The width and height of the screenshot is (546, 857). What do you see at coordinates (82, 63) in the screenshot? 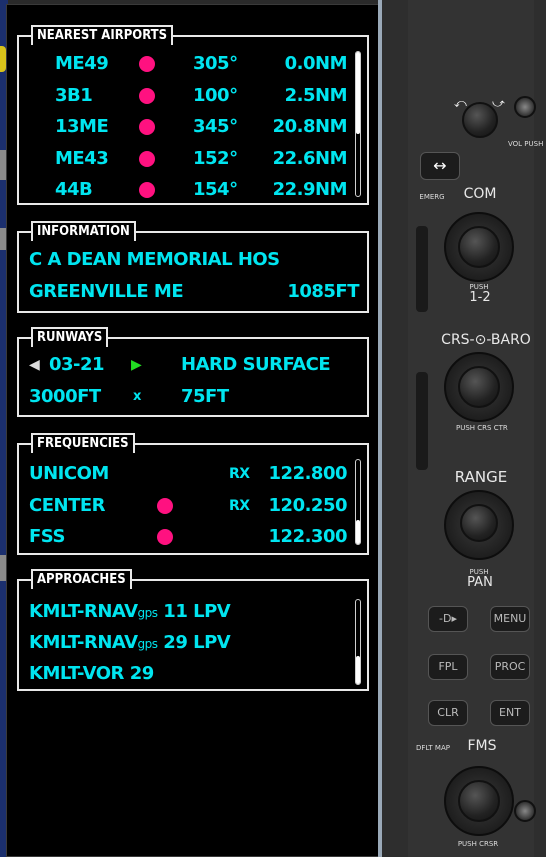
I see `airport-identifier: ME49` at bounding box center [82, 63].